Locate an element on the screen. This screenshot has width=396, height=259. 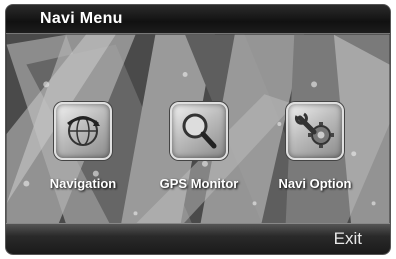
navigation-label: Navigation is located at coordinates (83, 183).